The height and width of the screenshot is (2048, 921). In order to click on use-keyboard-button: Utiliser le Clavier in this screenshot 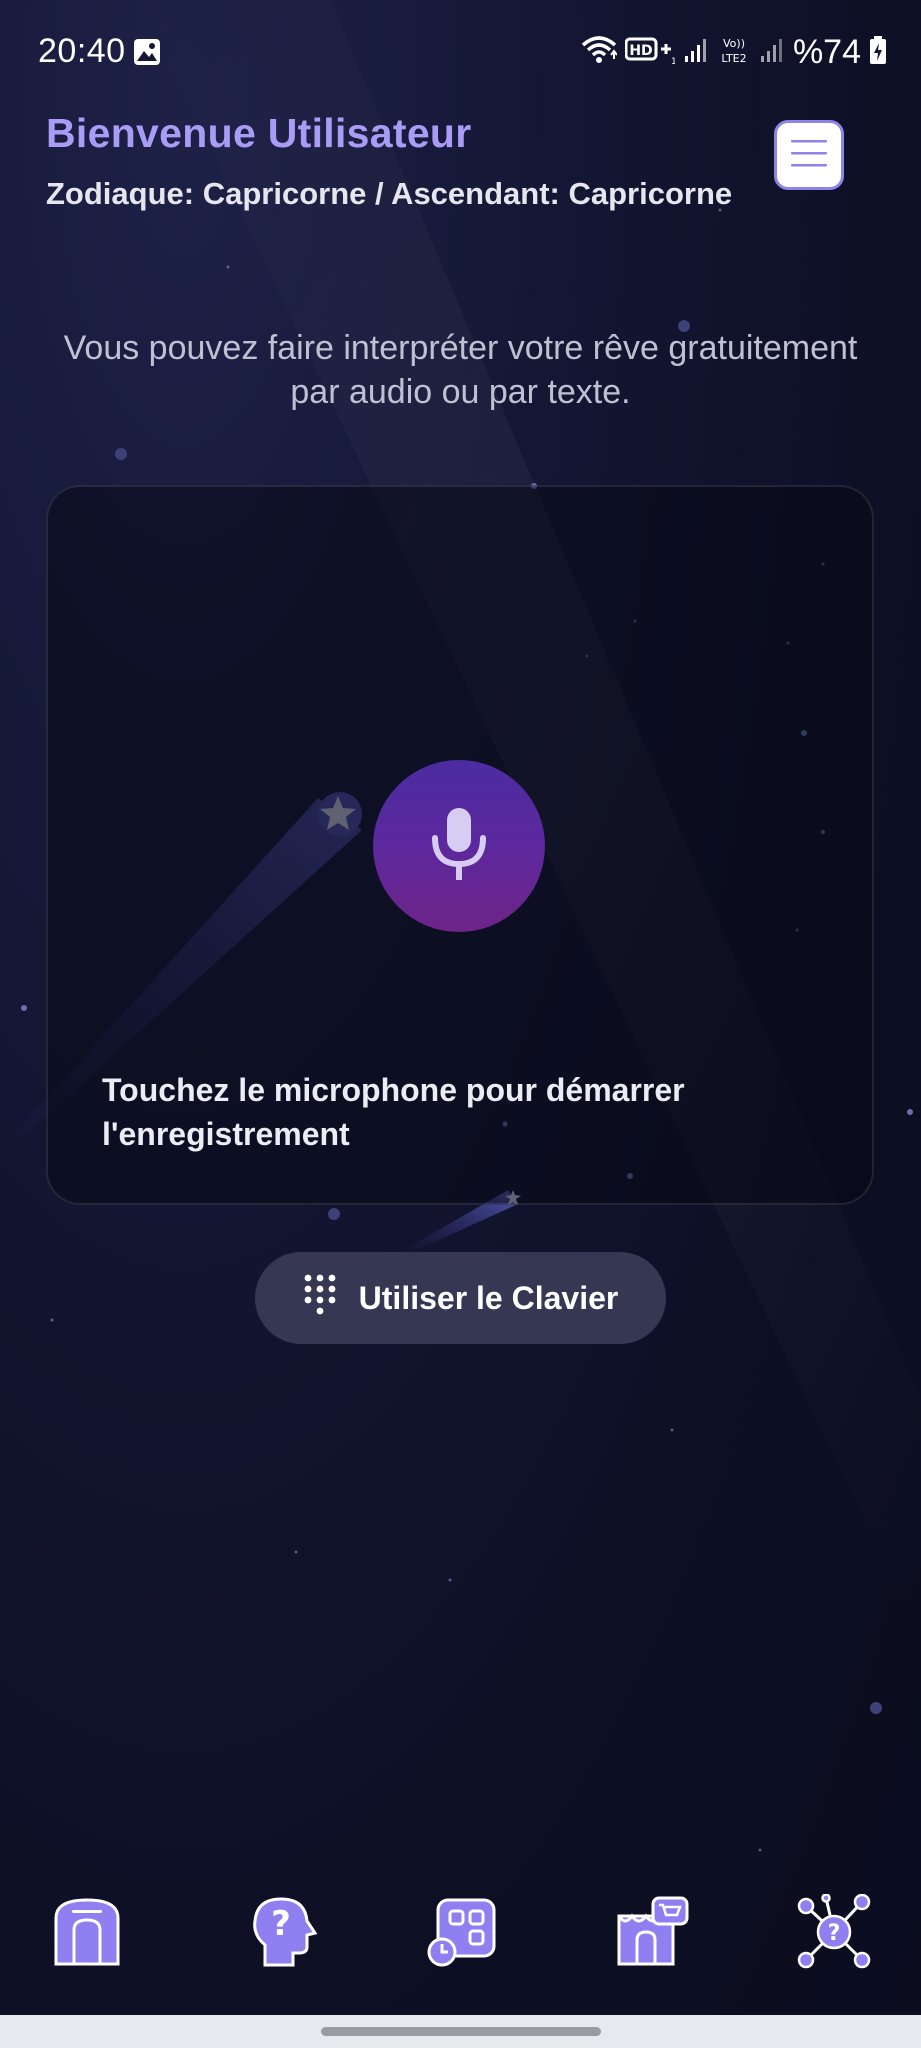, I will do `click(460, 1298)`.